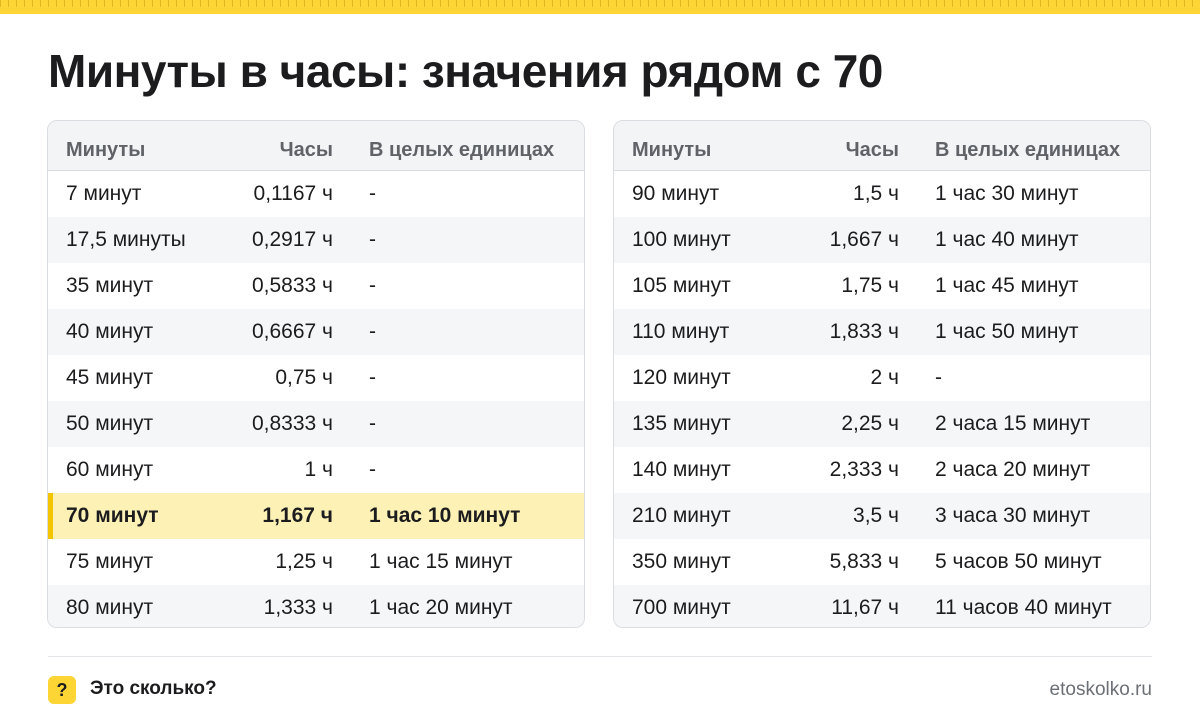 This screenshot has width=1200, height=721. I want to click on table-row: 75 минут 1,25 ч 1 час 15 минут, so click(316, 562).